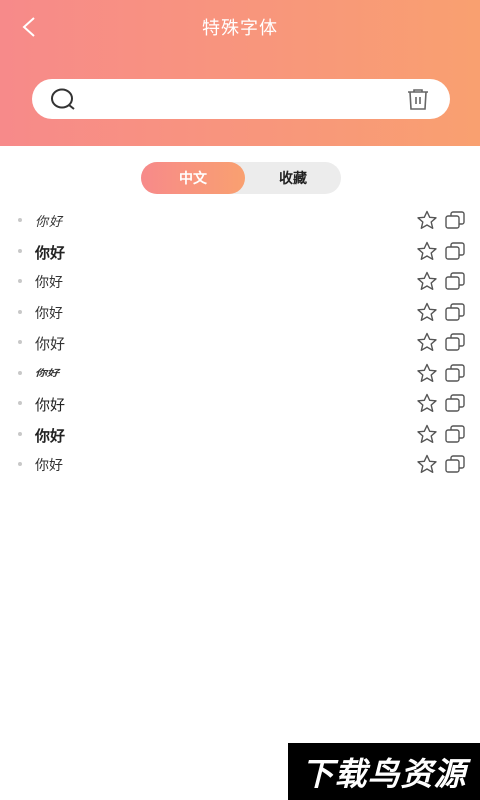 The width and height of the screenshot is (480, 800). What do you see at coordinates (240, 28) in the screenshot?
I see `page-title: 特殊字体` at bounding box center [240, 28].